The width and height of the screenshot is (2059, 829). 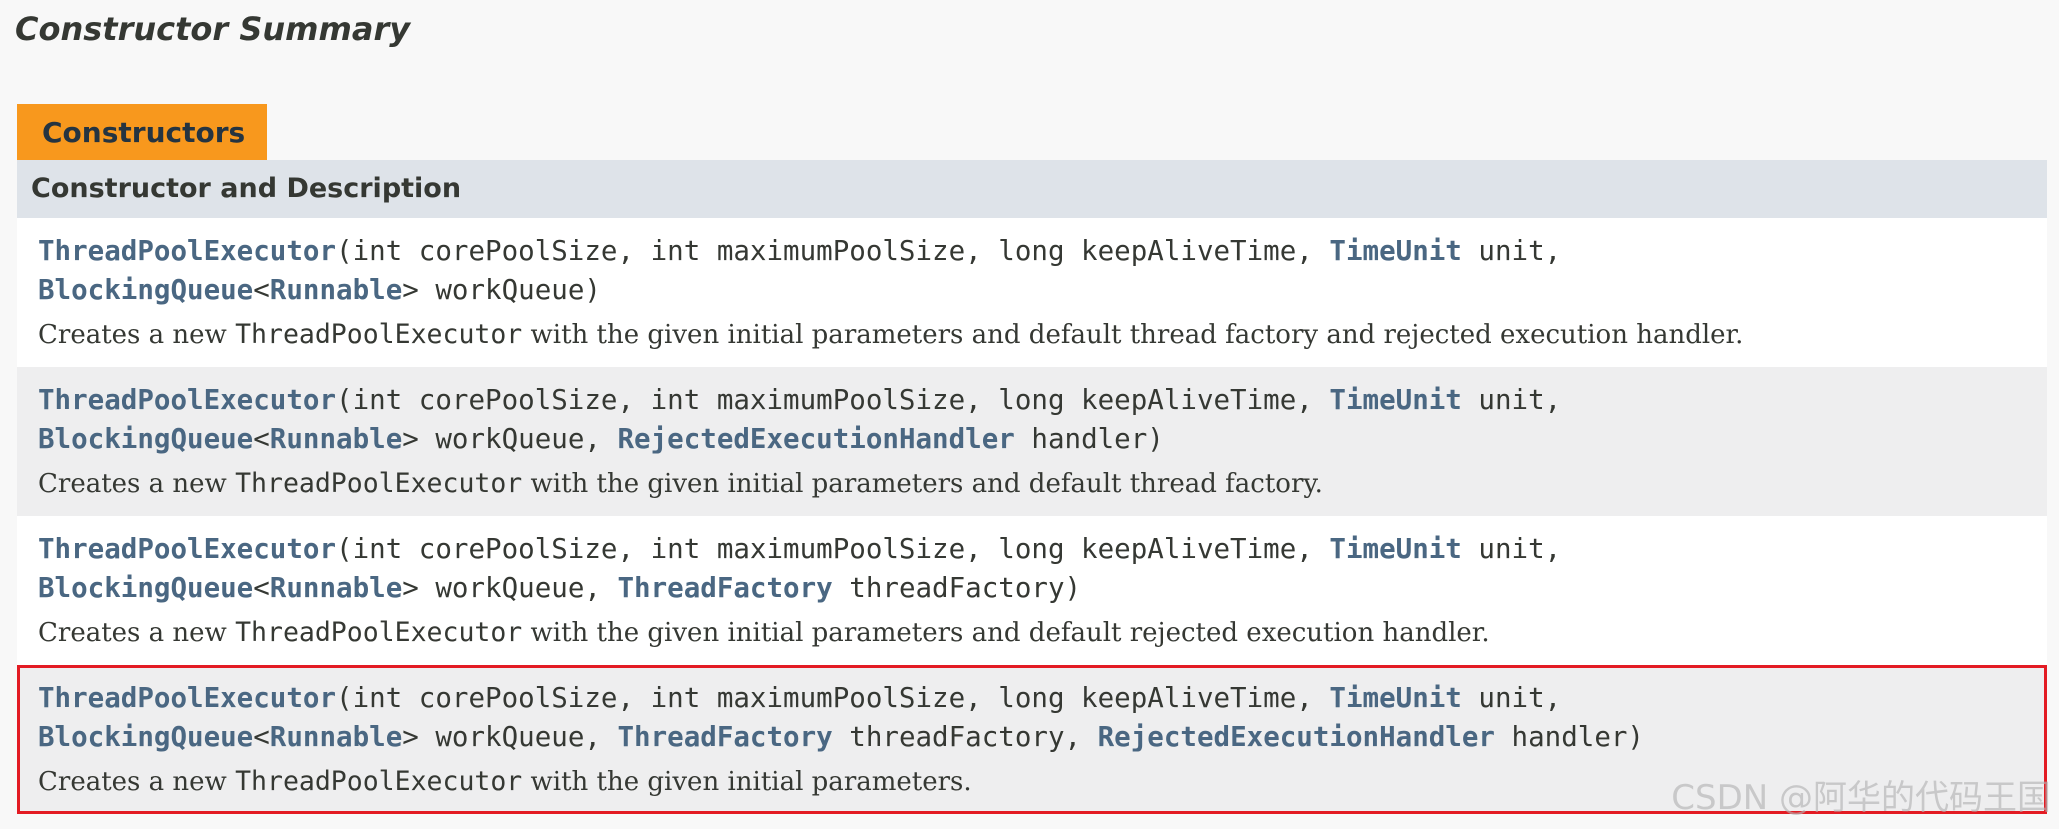 What do you see at coordinates (747, 782) in the screenshot?
I see `description-text: with the given initial parameters.` at bounding box center [747, 782].